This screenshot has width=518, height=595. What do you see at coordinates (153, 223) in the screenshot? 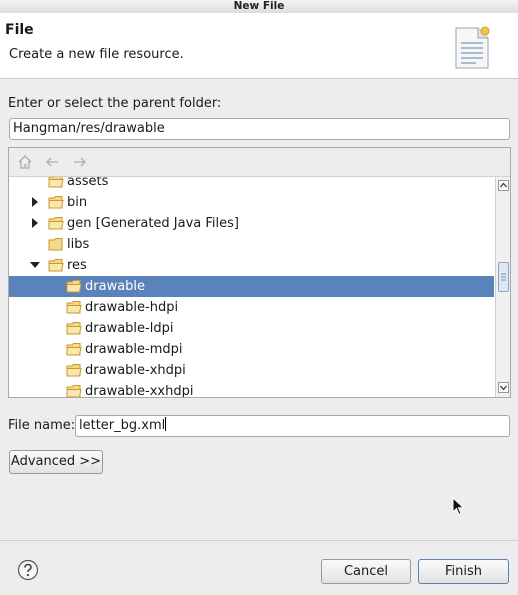
I see `tree-item-label: gen [Generated Java Files]` at bounding box center [153, 223].